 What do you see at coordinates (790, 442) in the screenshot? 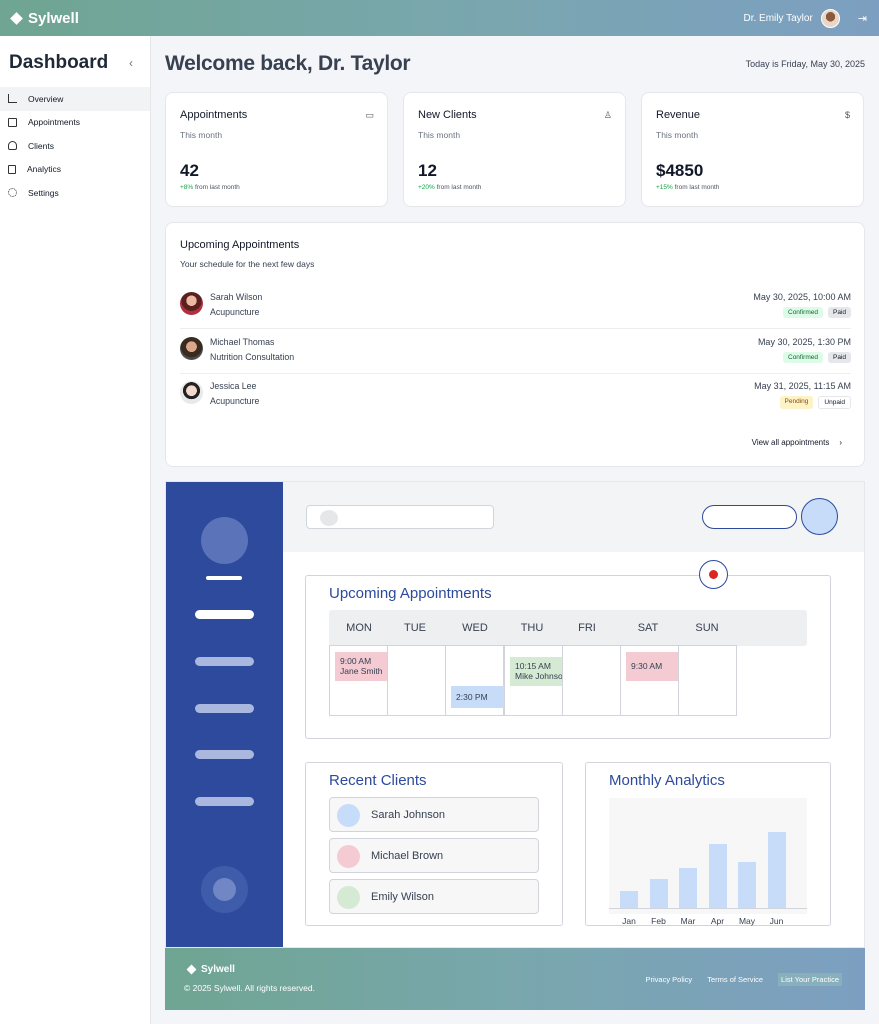
I see `view-all-label: View all appointments` at bounding box center [790, 442].